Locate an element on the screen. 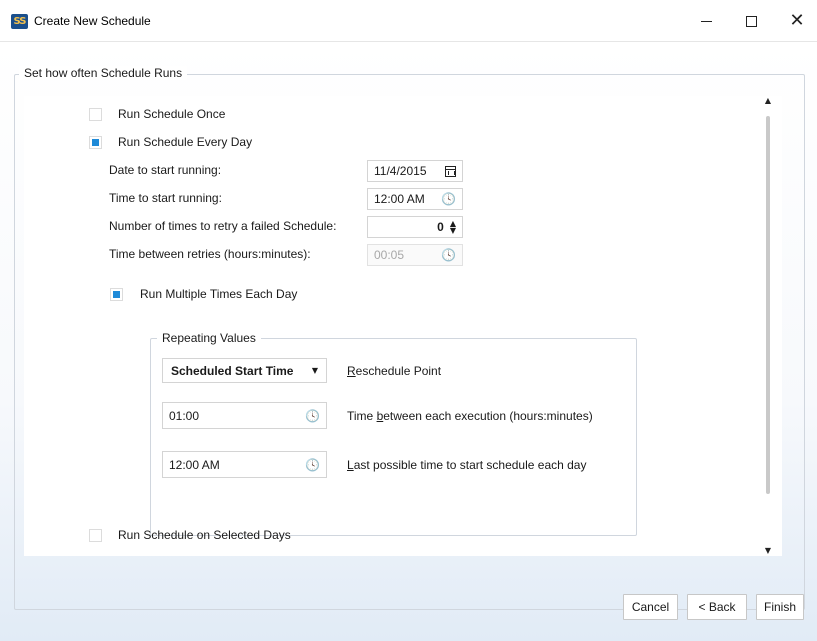 This screenshot has width=817, height=641. minimize-icon is located at coordinates (706, 21).